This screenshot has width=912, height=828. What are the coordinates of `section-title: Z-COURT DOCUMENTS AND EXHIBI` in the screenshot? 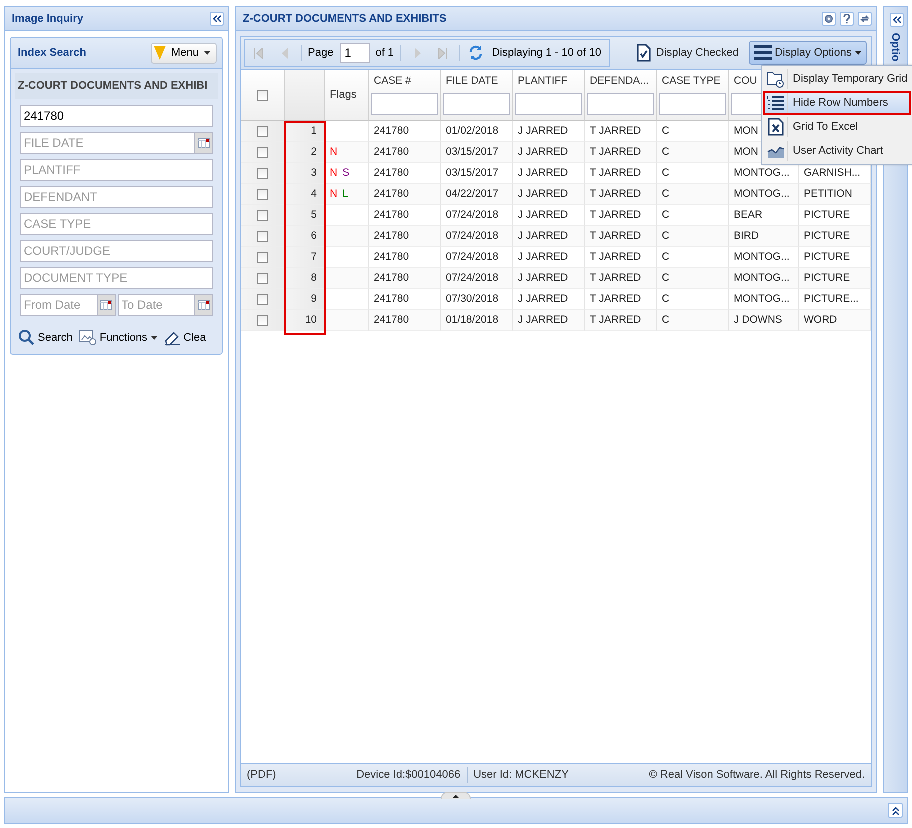 It's located at (116, 86).